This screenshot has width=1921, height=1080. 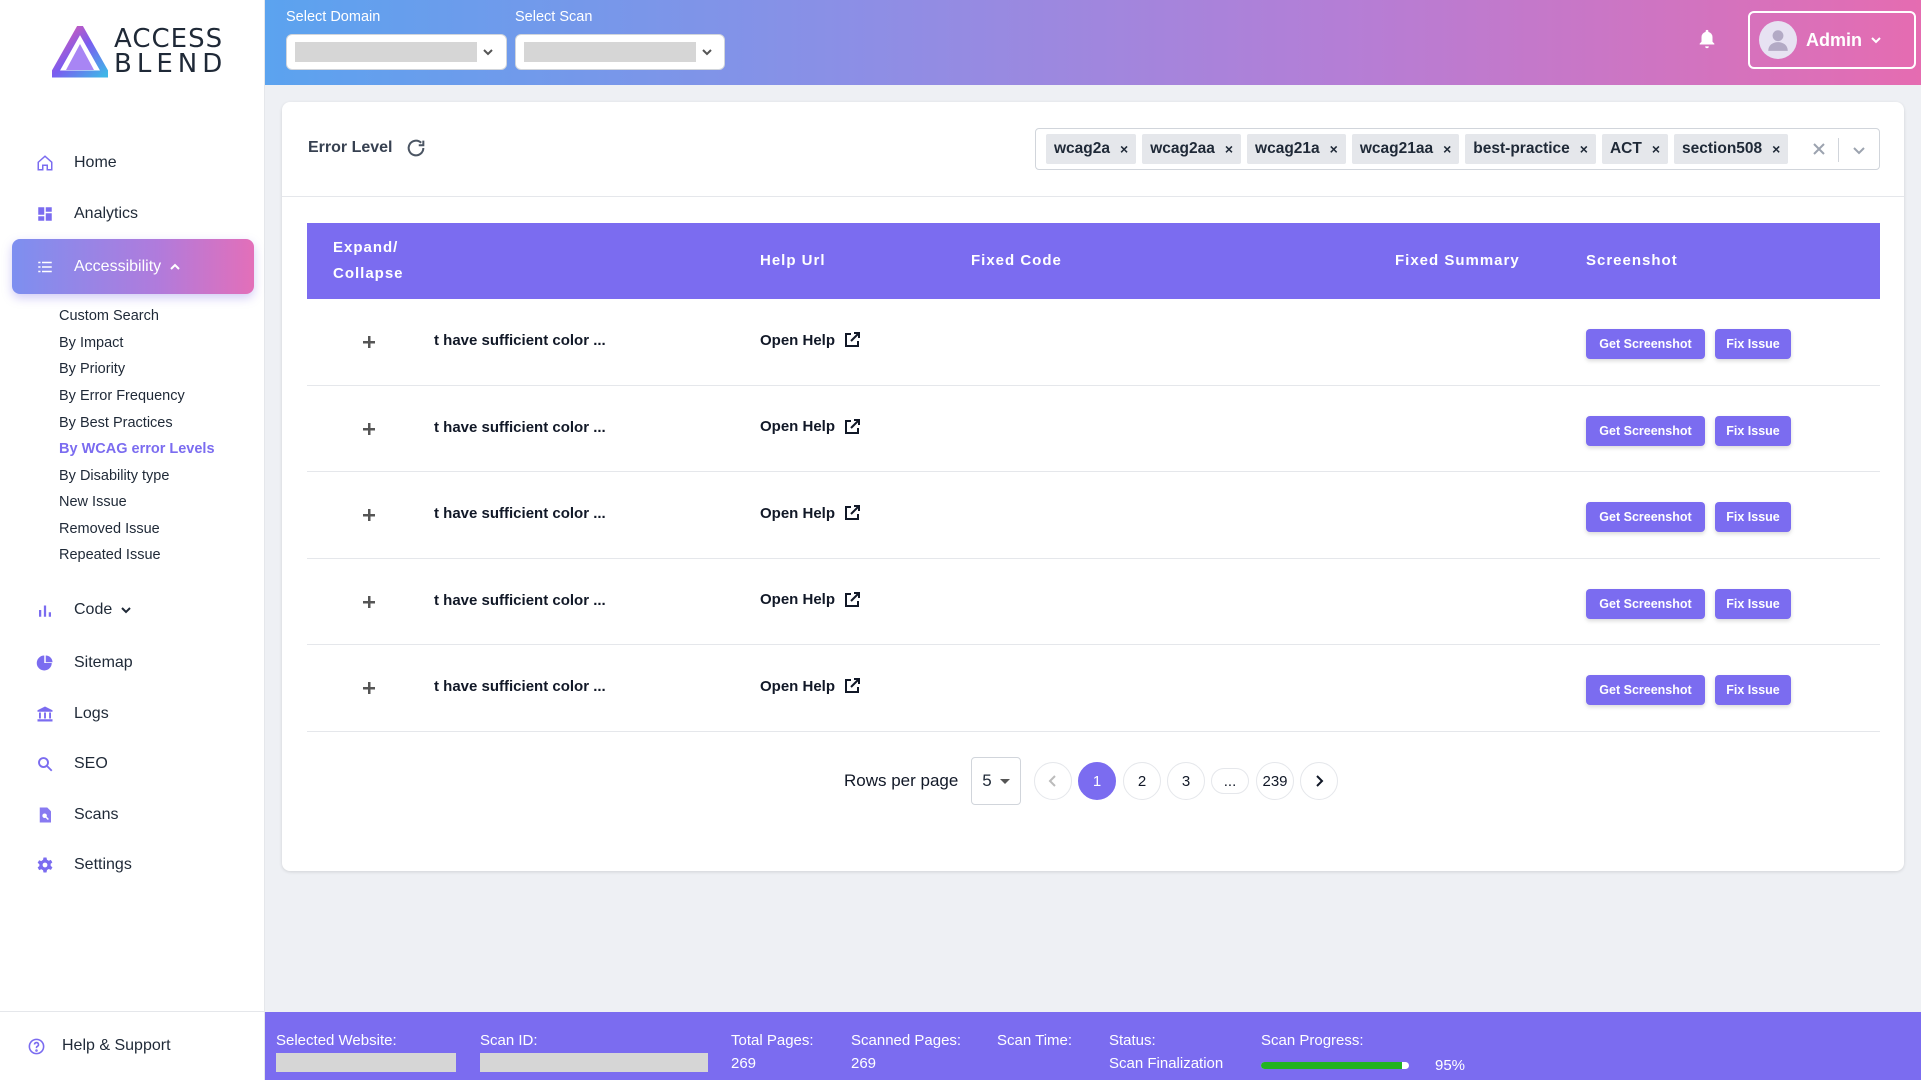 What do you see at coordinates (91, 343) in the screenshot?
I see `subnav-by-impact: By Impact` at bounding box center [91, 343].